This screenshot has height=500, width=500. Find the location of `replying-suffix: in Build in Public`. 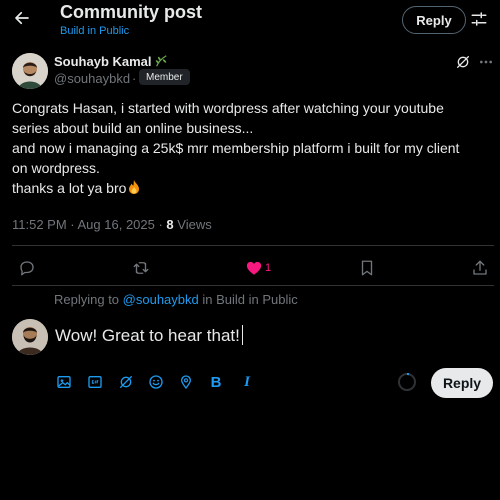

replying-suffix: in Build in Public is located at coordinates (248, 299).